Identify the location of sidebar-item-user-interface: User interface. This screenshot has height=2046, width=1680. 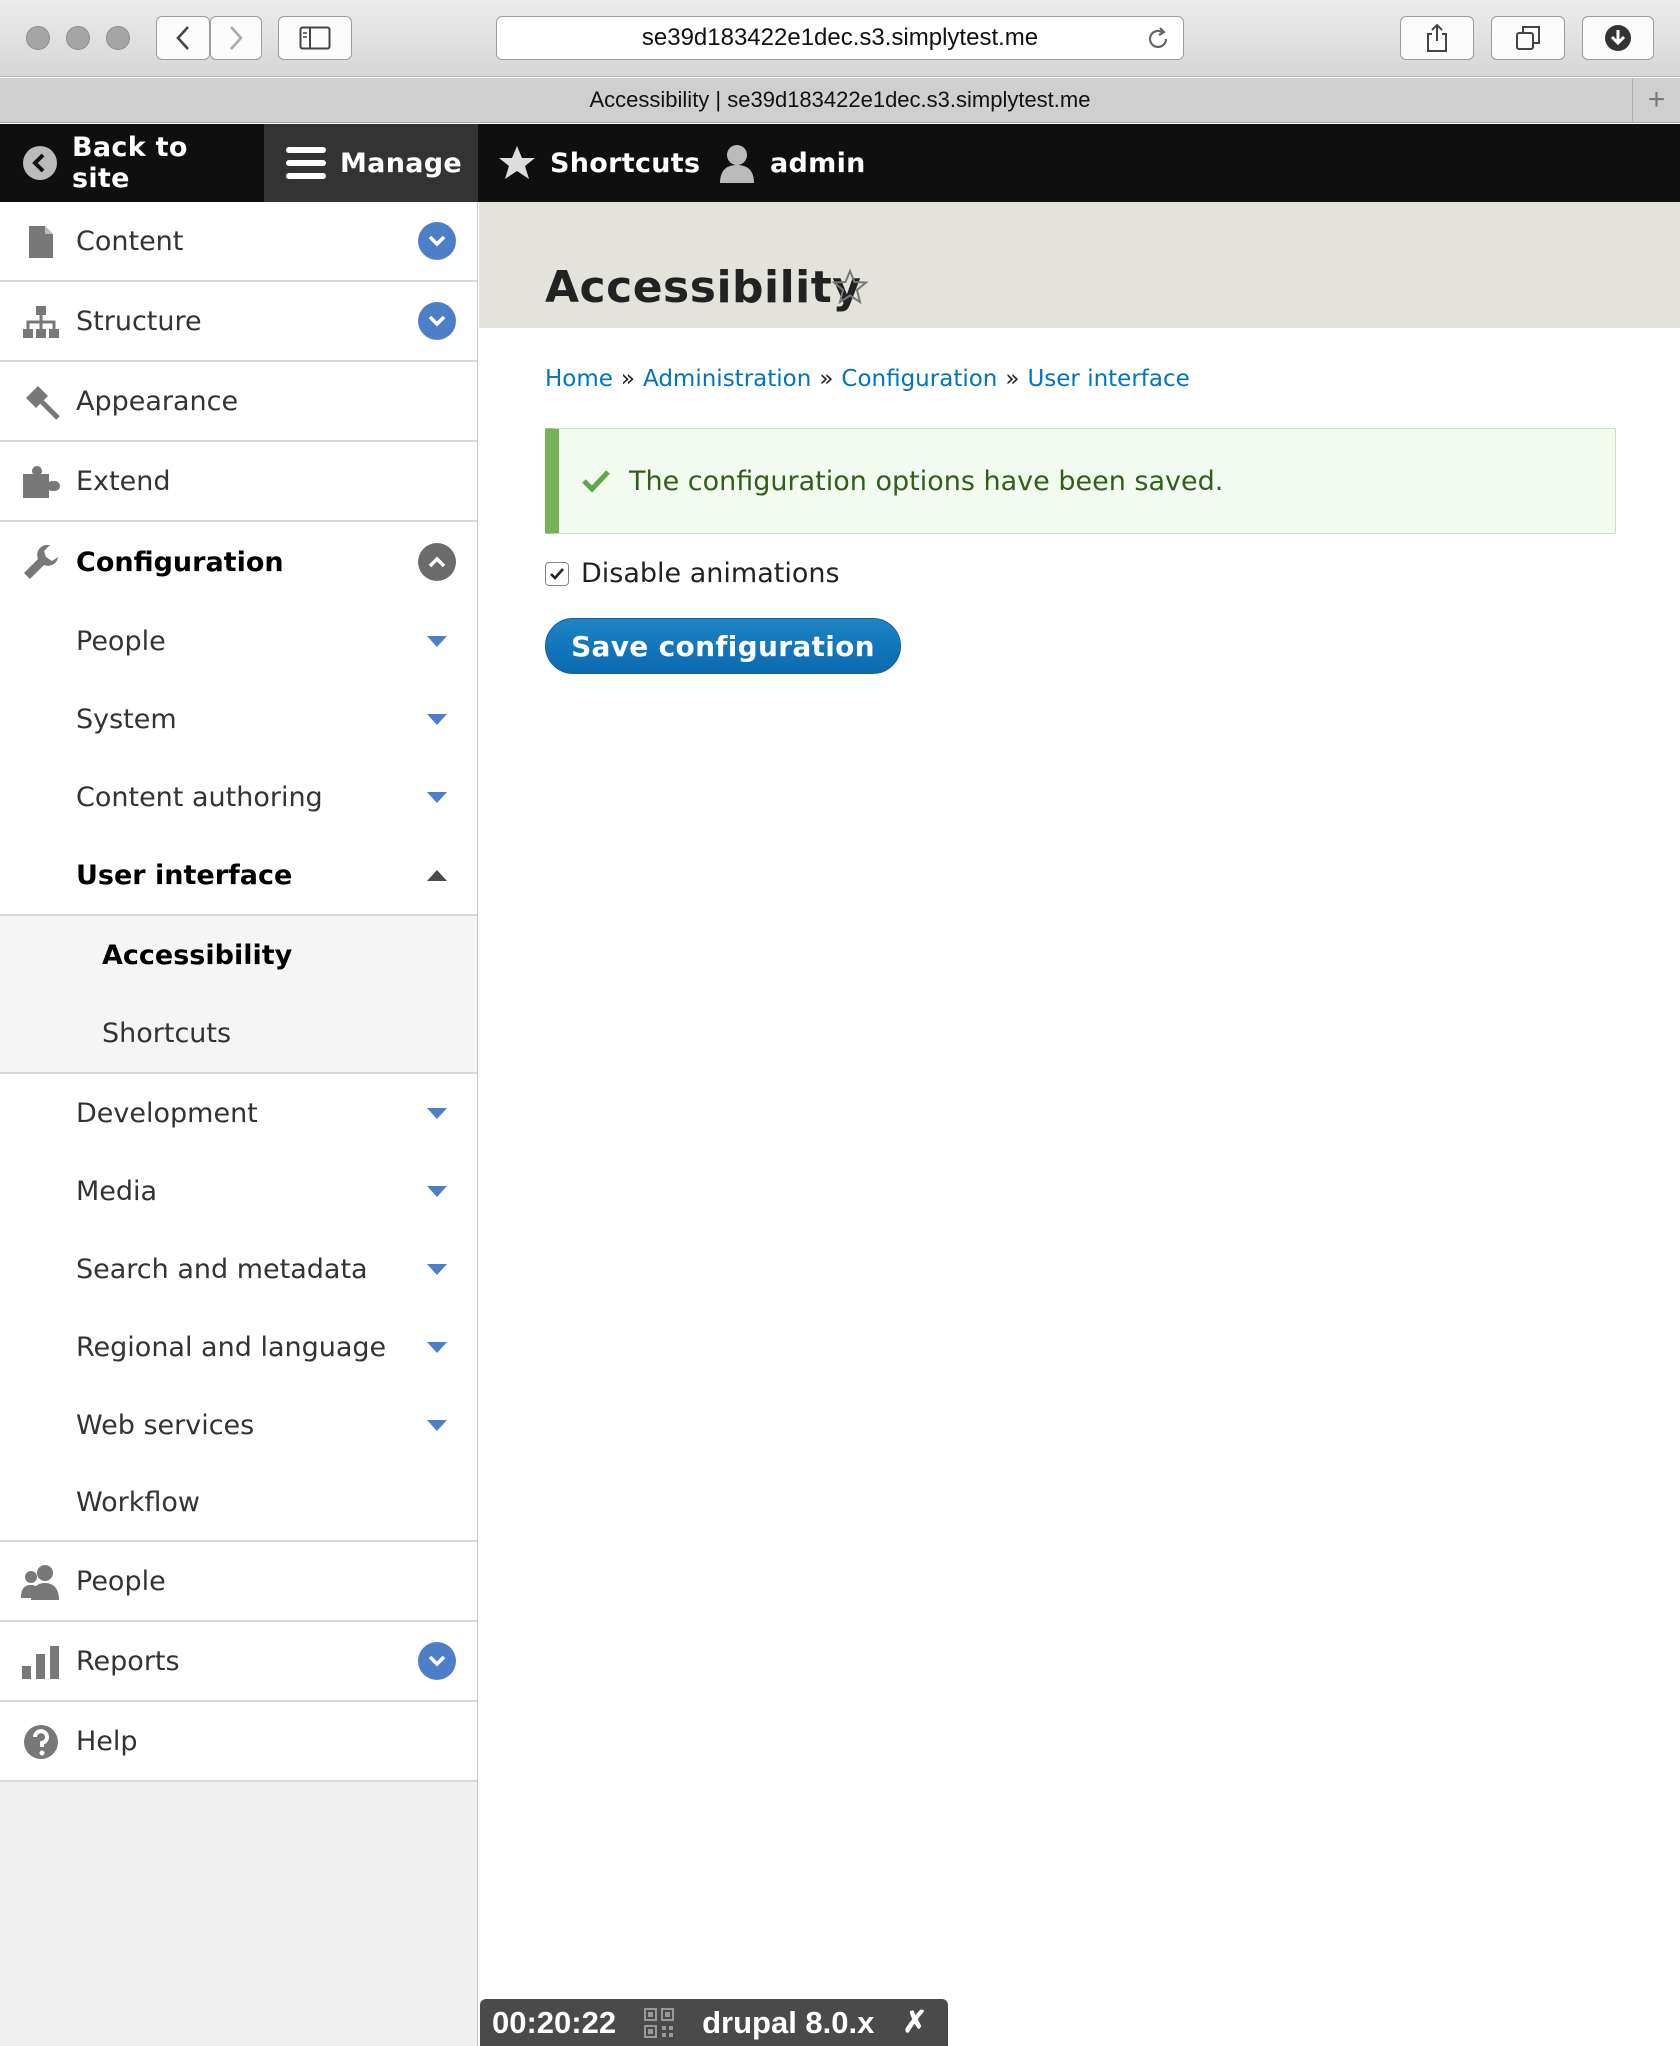
(238, 875).